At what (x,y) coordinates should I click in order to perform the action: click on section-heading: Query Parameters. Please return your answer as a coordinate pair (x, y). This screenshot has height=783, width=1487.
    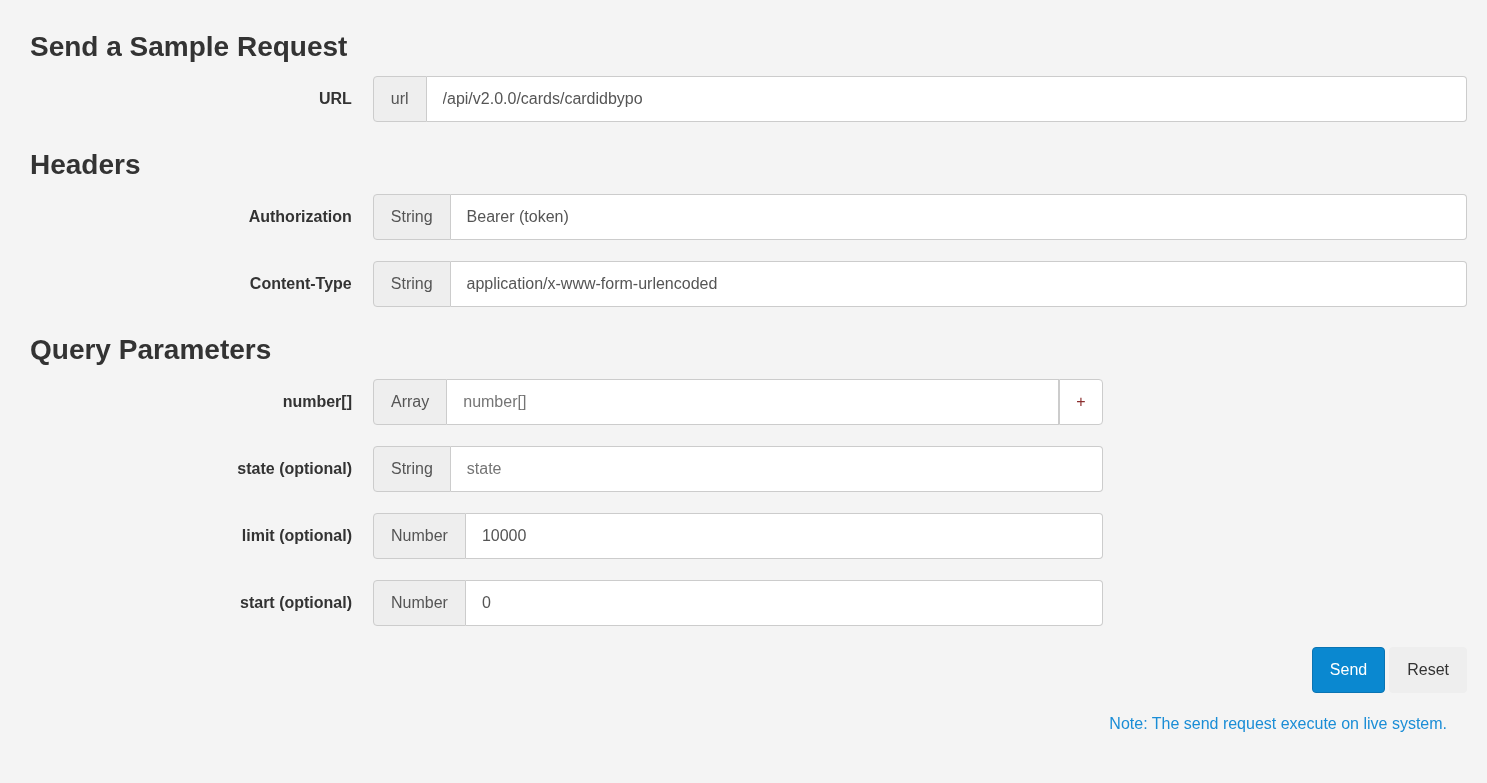
    Looking at the image, I should click on (151, 350).